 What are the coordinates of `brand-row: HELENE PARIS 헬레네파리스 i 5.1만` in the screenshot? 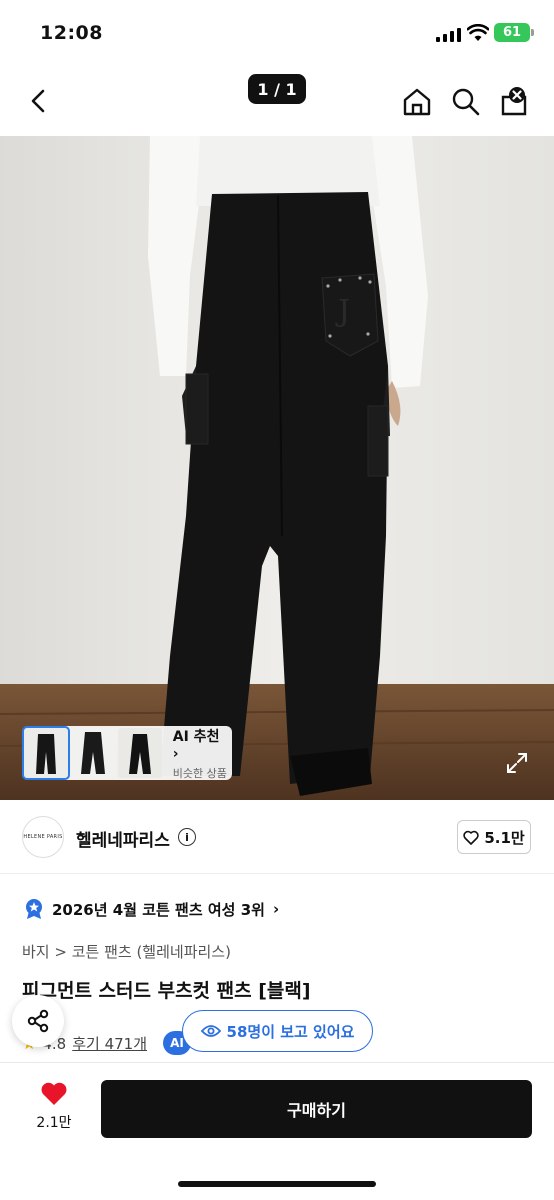 It's located at (277, 837).